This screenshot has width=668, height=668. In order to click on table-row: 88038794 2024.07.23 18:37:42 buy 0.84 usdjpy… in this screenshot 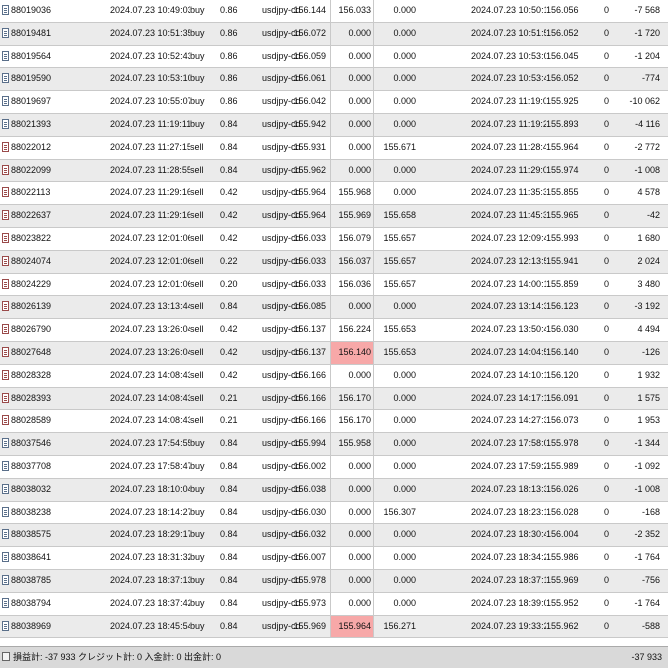, I will do `click(334, 604)`.